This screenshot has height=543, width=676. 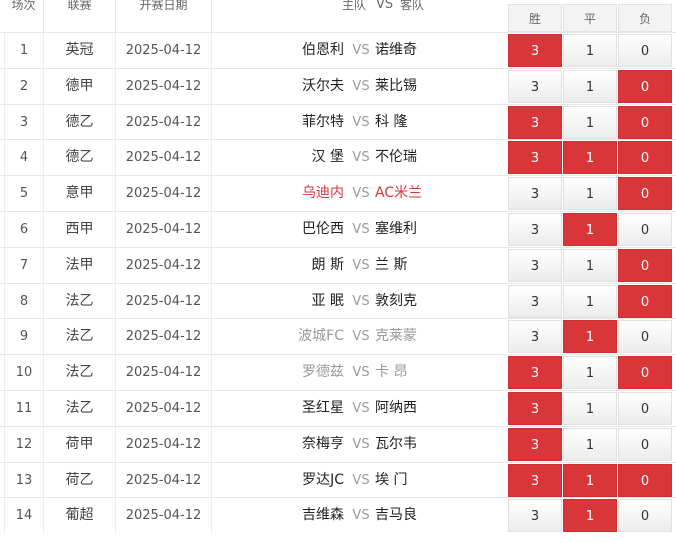 I want to click on match-no: 8, so click(x=24, y=301).